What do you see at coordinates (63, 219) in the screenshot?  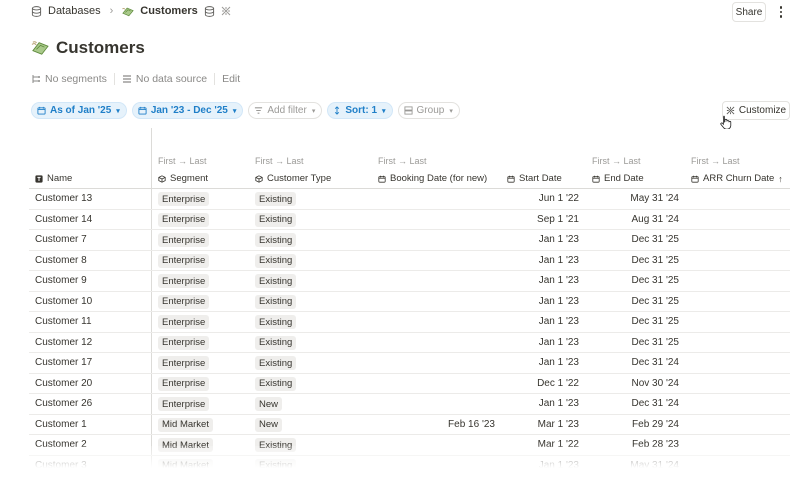 I see `cell-name: Customer 14` at bounding box center [63, 219].